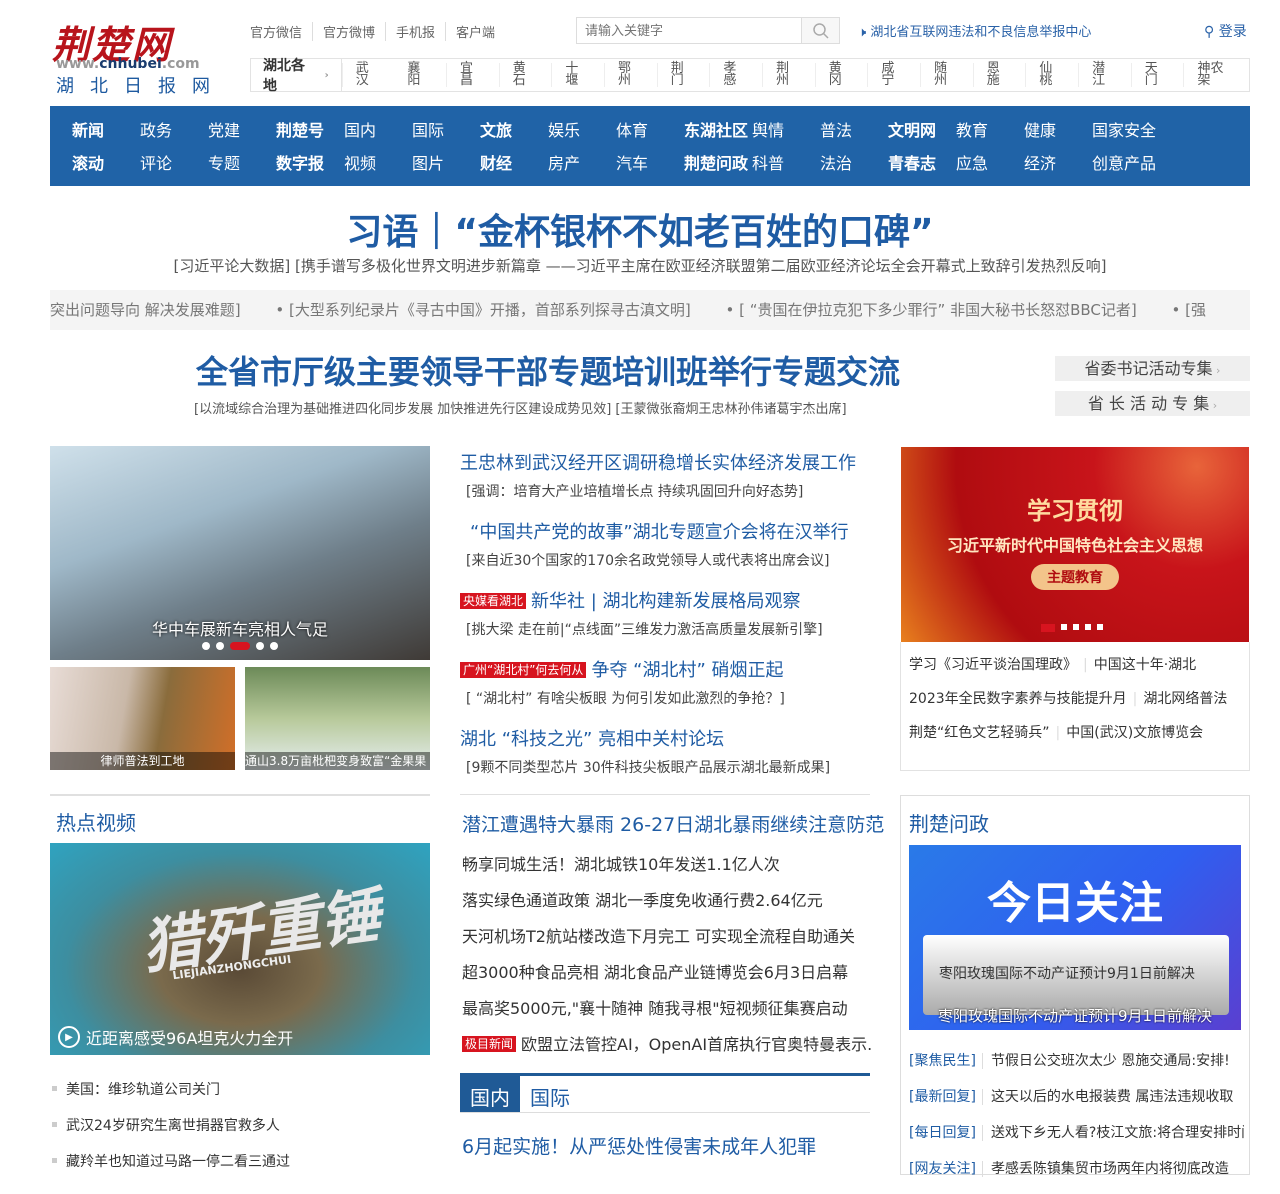  I want to click on news-tag: 广州“湖北村”何去何从, so click(523, 670).